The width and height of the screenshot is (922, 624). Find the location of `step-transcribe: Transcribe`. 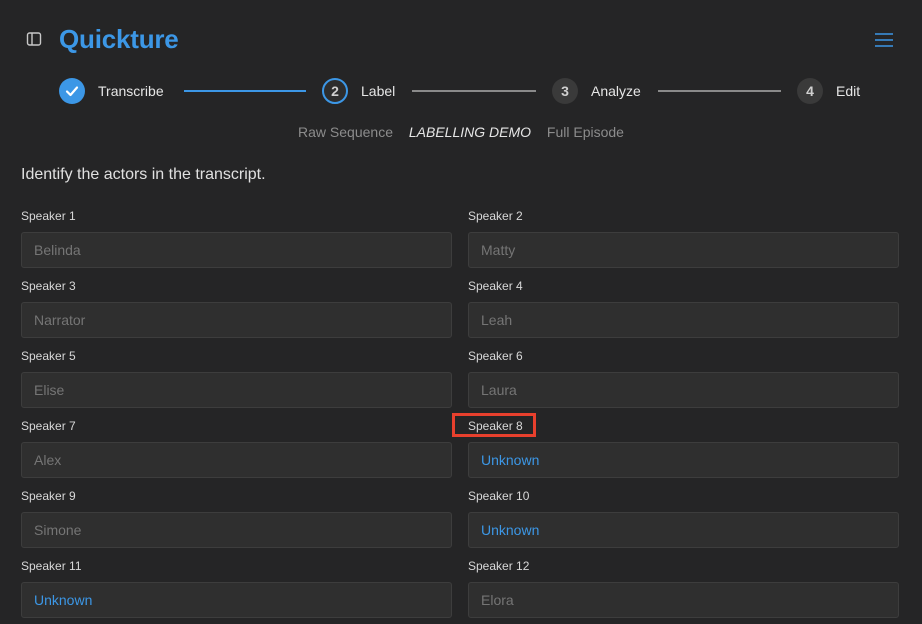

step-transcribe: Transcribe is located at coordinates (111, 91).